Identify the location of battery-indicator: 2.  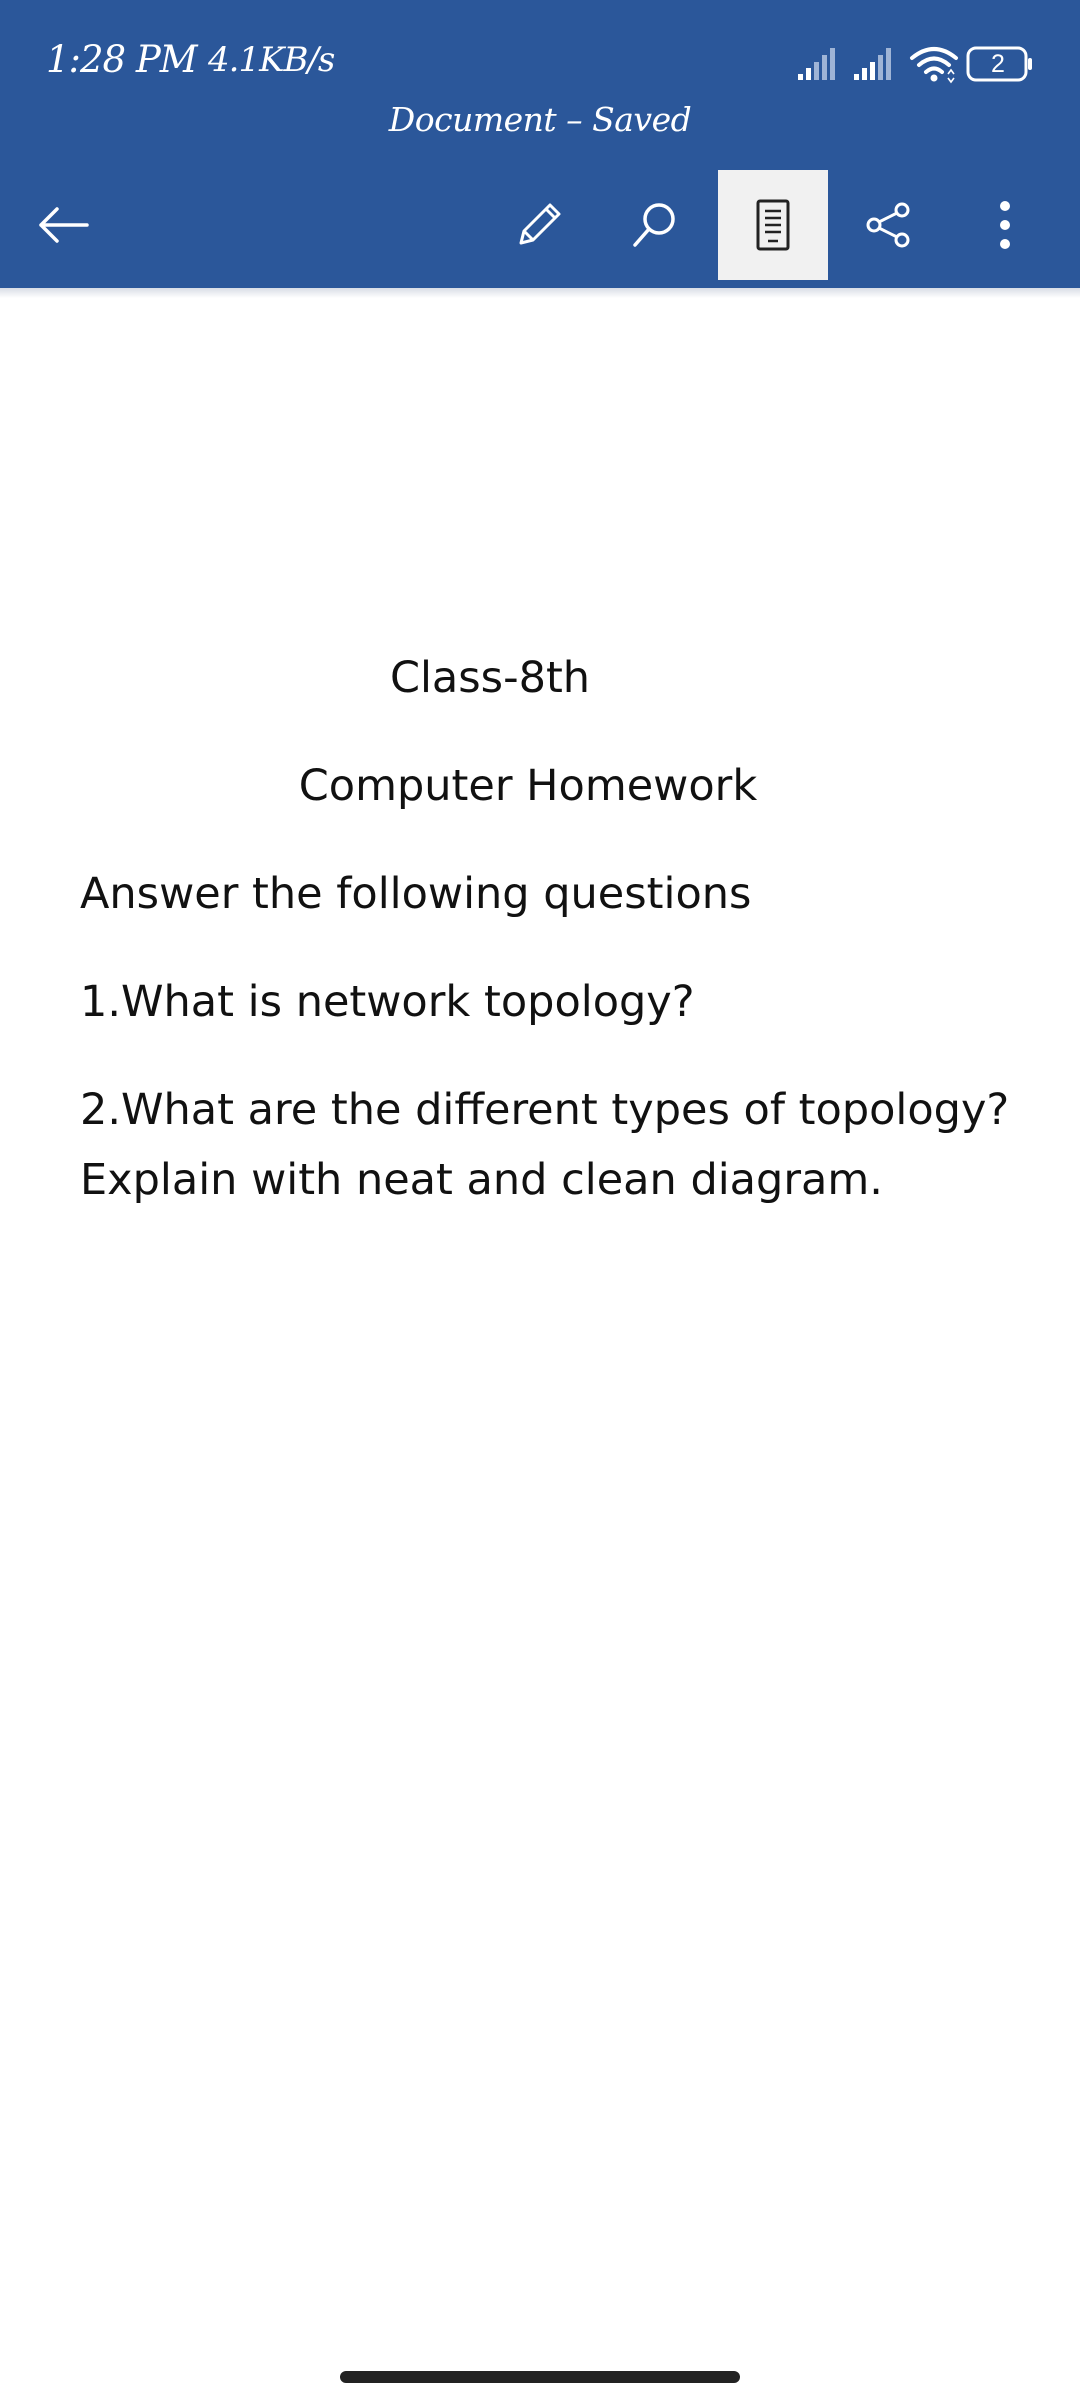
(1000, 64).